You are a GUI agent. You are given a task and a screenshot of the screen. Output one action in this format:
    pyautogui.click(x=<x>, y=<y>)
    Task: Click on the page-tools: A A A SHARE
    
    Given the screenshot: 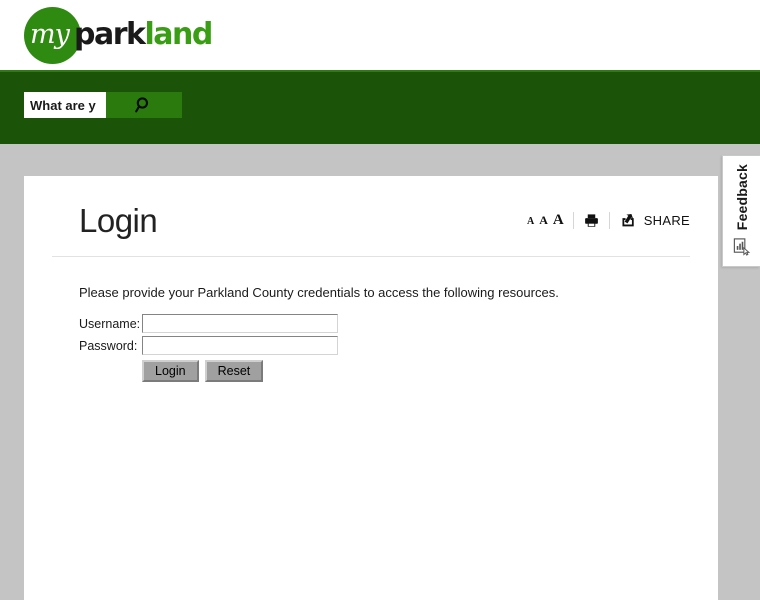 What is the action you would take?
    pyautogui.click(x=608, y=220)
    